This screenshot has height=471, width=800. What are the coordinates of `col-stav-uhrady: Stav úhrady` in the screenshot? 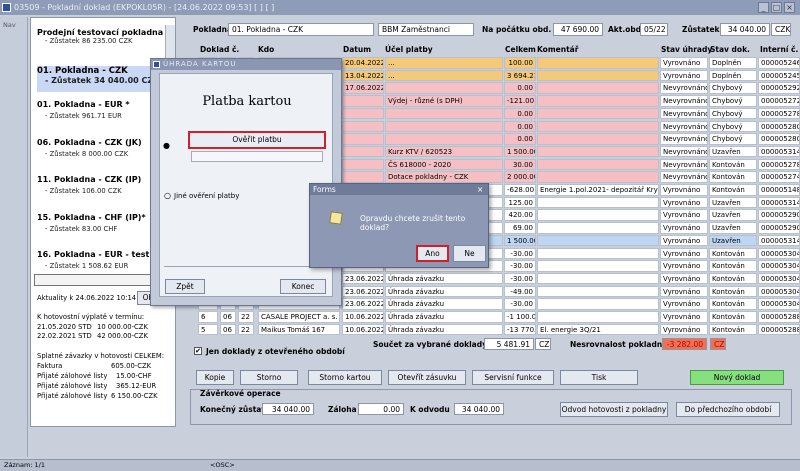 It's located at (686, 49).